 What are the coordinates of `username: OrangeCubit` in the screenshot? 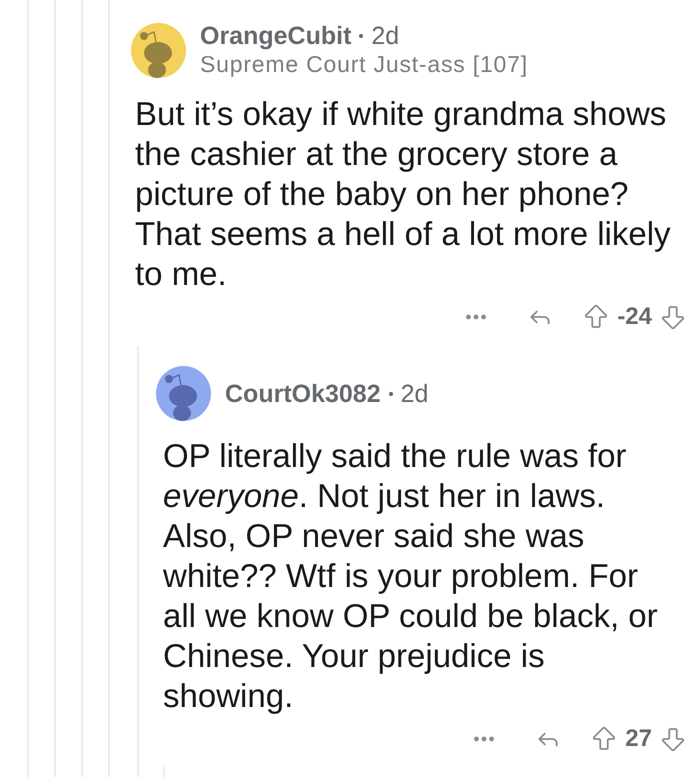 It's located at (276, 36).